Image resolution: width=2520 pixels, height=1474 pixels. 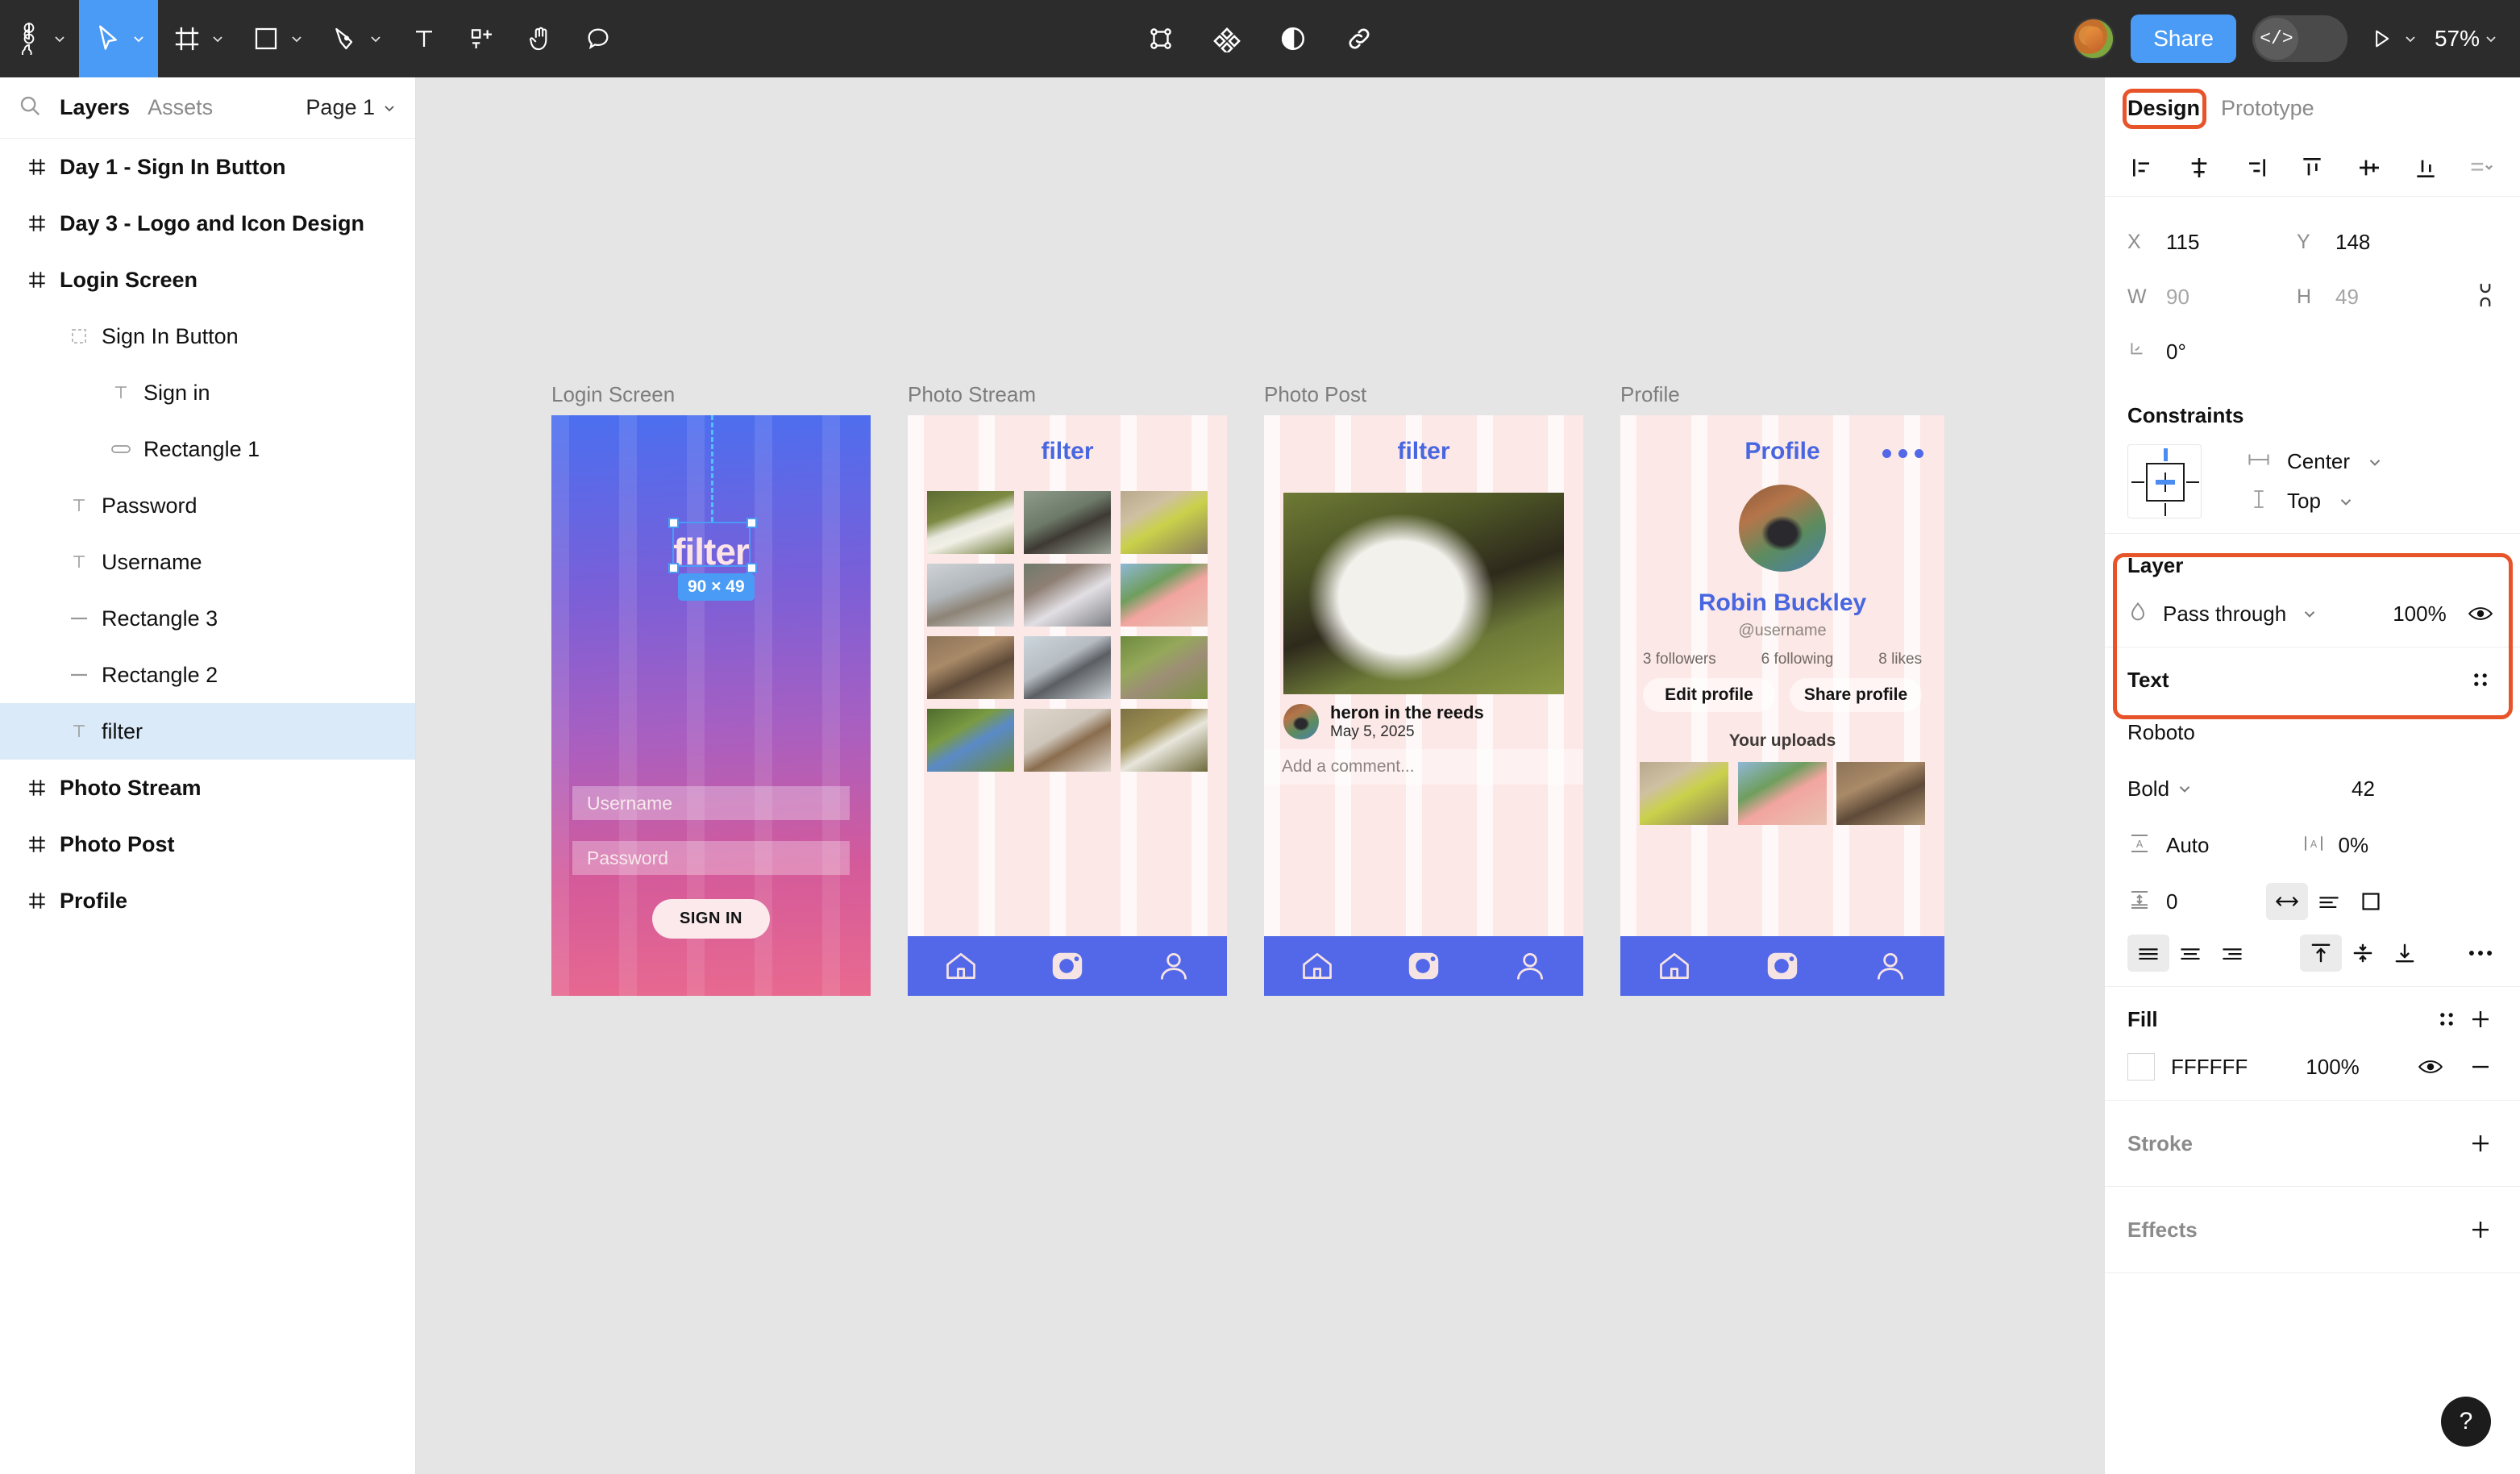 What do you see at coordinates (2329, 901) in the screenshot?
I see `auto-height-icon` at bounding box center [2329, 901].